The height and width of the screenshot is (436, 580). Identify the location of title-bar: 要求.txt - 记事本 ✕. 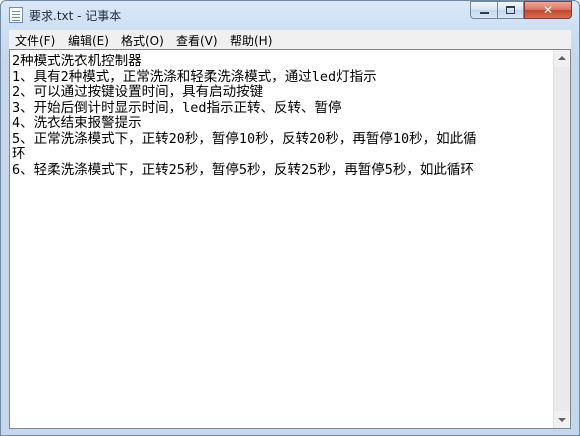
(290, 15).